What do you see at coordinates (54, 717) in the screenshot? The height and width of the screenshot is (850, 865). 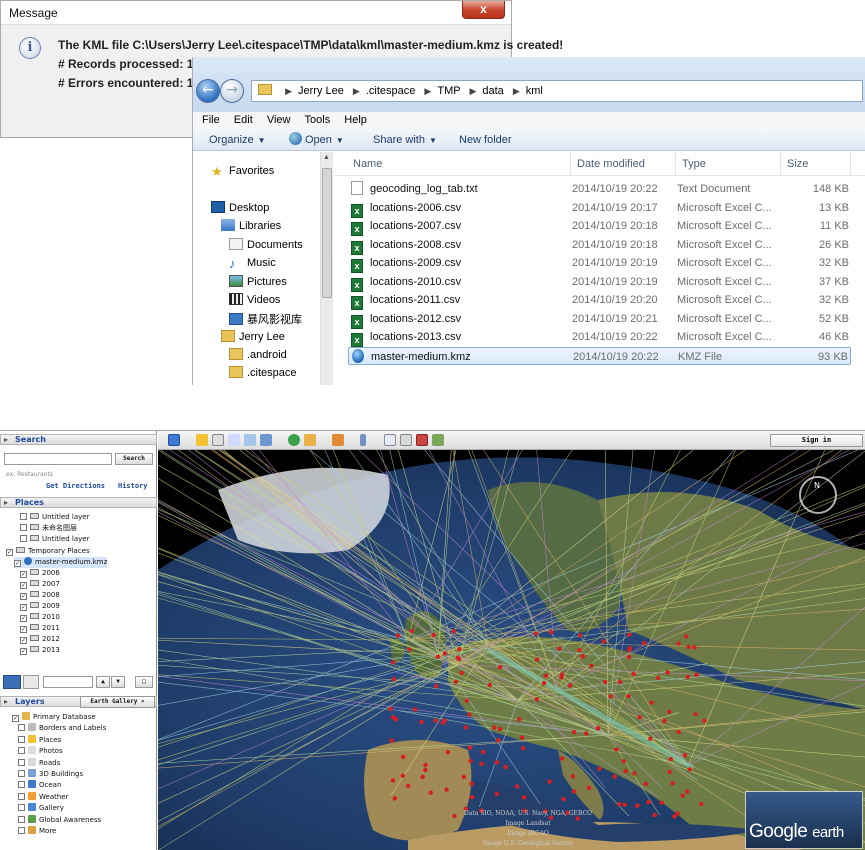 I see `layer-item: ✓ Primary Database` at bounding box center [54, 717].